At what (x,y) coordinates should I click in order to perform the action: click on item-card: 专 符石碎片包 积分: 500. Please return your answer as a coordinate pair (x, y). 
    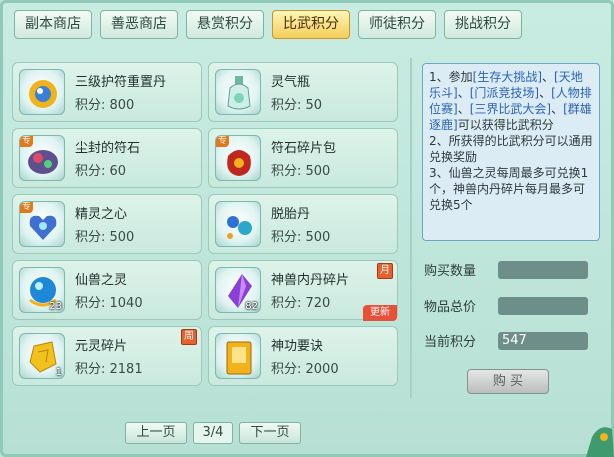
    Looking at the image, I should click on (303, 158).